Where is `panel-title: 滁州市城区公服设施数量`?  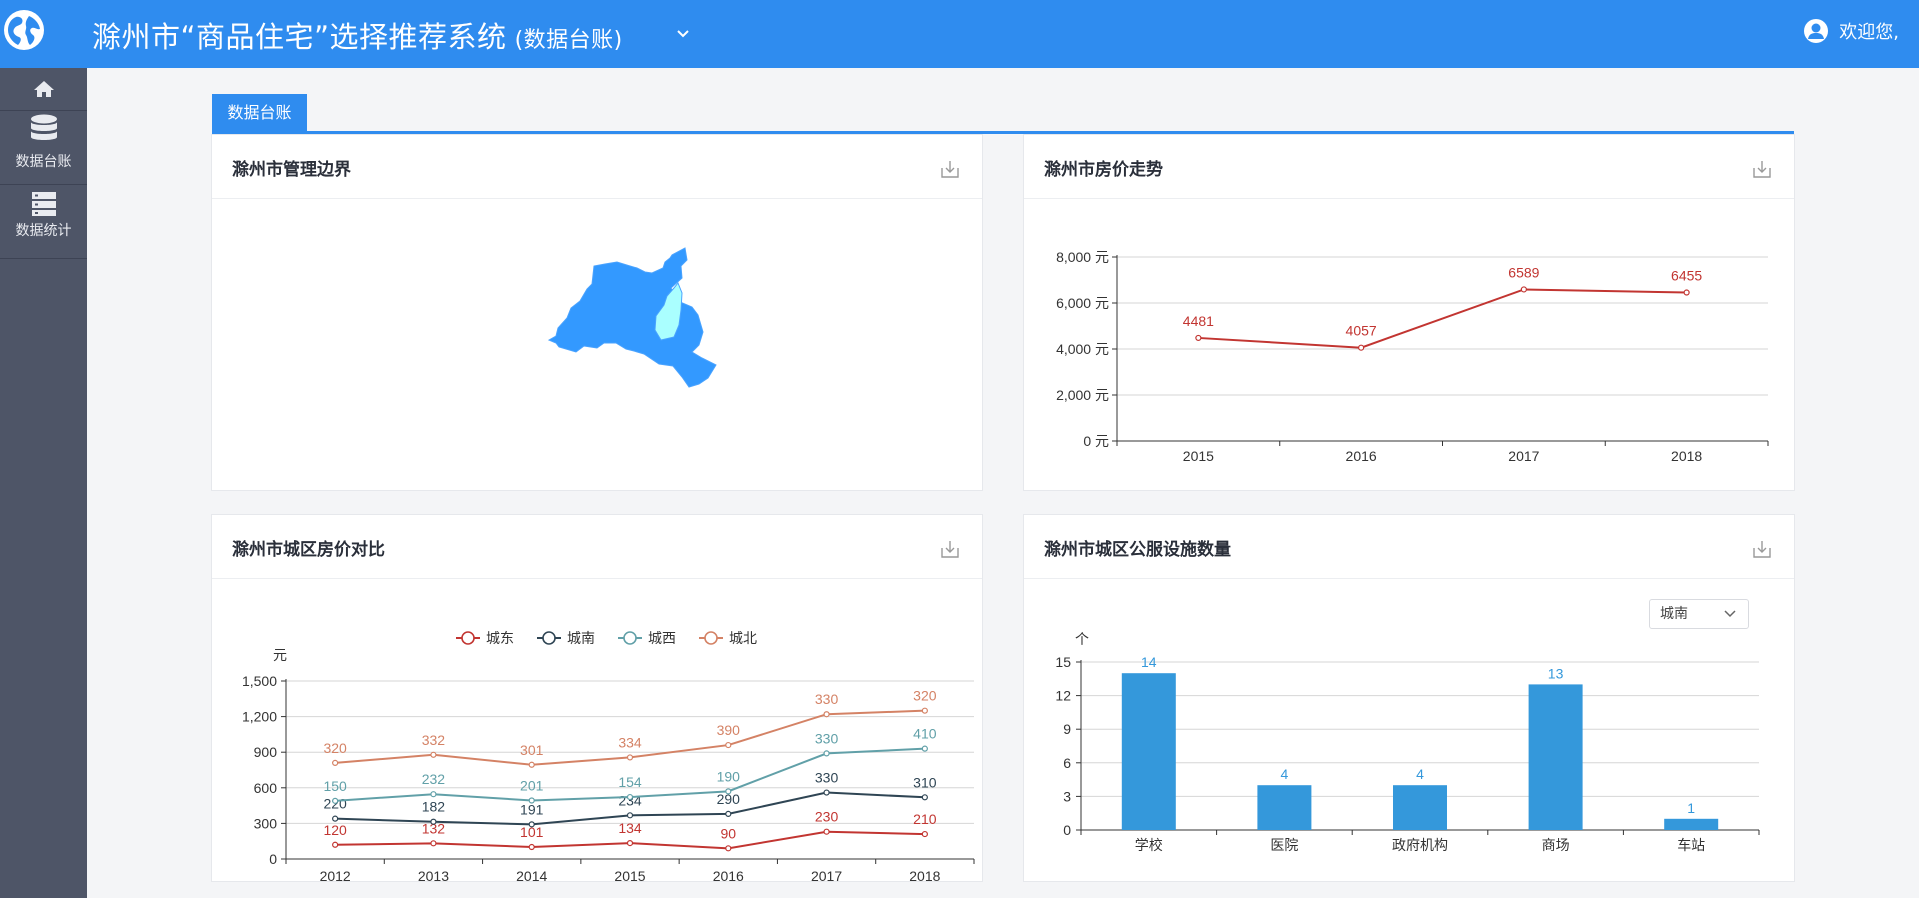
panel-title: 滁州市城区公服设施数量 is located at coordinates (1137, 550).